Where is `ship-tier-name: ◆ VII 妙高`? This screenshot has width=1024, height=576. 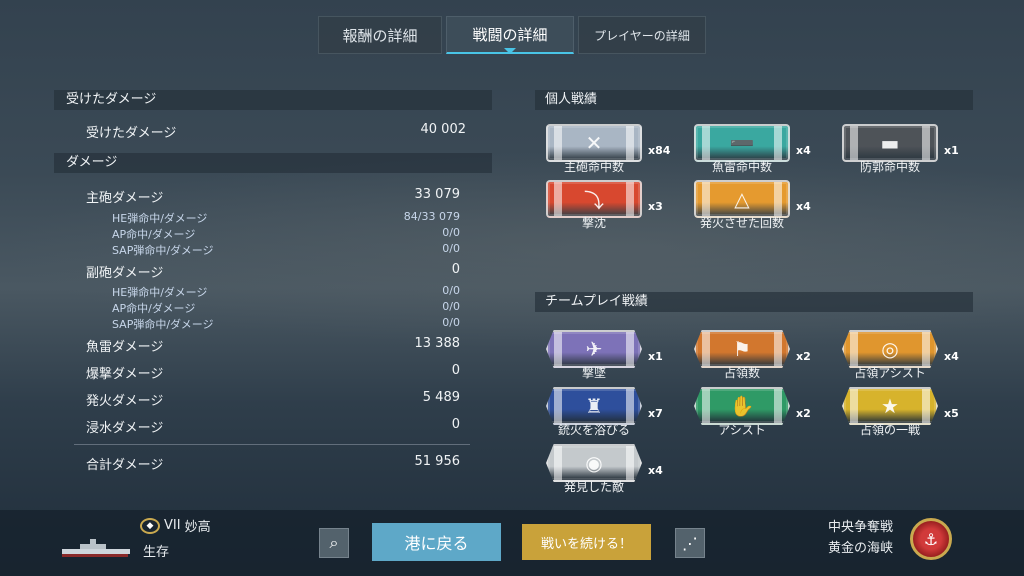 ship-tier-name: ◆ VII 妙高 is located at coordinates (175, 525).